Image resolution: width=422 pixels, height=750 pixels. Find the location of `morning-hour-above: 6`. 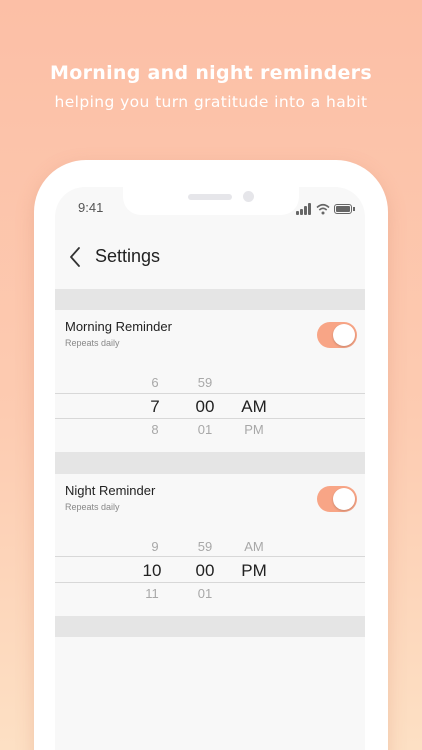

morning-hour-above: 6 is located at coordinates (155, 382).